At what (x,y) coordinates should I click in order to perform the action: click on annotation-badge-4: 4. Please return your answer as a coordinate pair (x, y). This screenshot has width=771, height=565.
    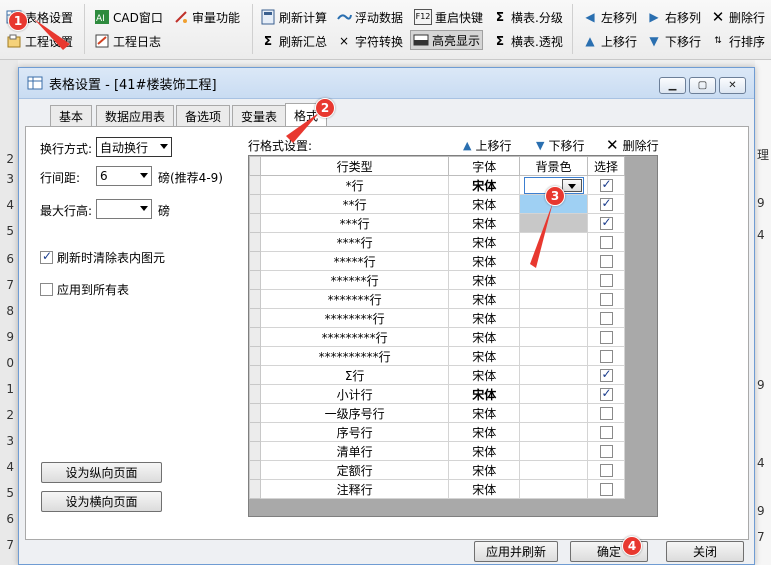
    Looking at the image, I should click on (632, 546).